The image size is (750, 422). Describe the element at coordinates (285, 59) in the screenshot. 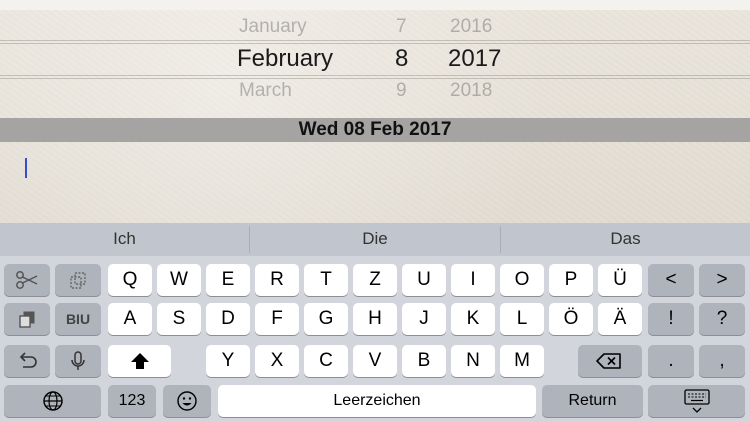

I see `picker-month-selected: February` at that location.